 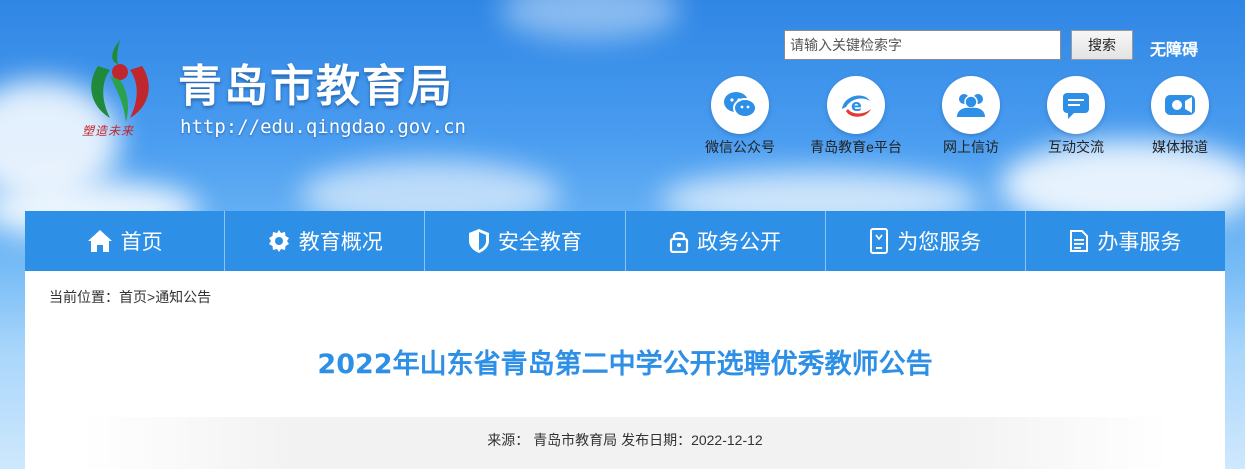 I want to click on article-meta-band: 来源： 青岛市教育局 发布日期：2022-12-12, so click(x=625, y=443).